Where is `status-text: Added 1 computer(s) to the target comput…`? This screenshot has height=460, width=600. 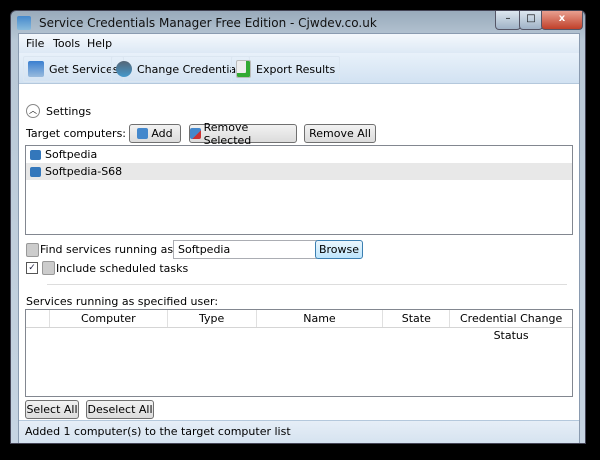
status-text: Added 1 computer(s) to the target comput… is located at coordinates (158, 431).